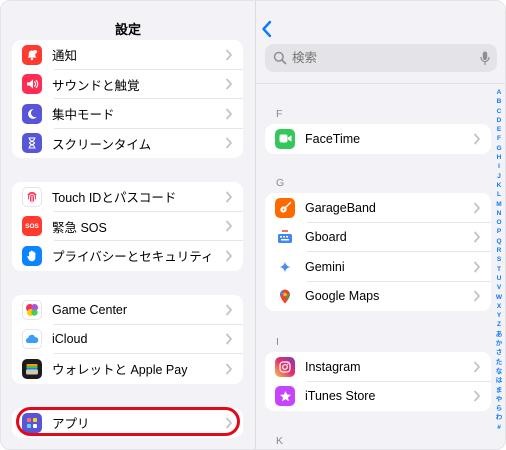 The image size is (506, 450). What do you see at coordinates (499, 120) in the screenshot?
I see `index-letter: D` at bounding box center [499, 120].